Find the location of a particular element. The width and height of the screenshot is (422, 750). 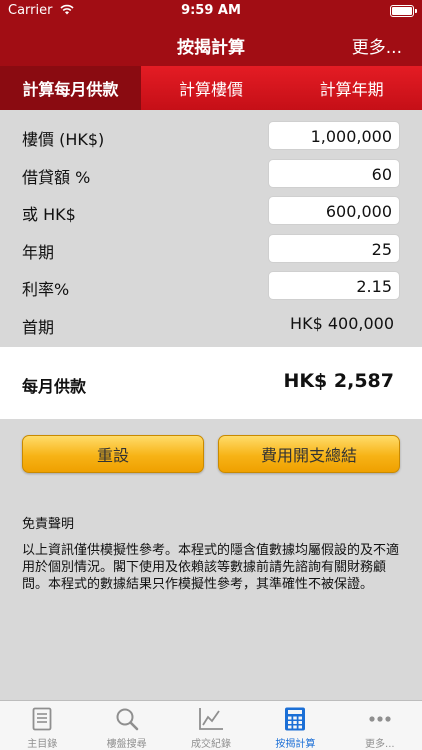

down-payment-row: 首期 HK$ 400,000 is located at coordinates (211, 325).